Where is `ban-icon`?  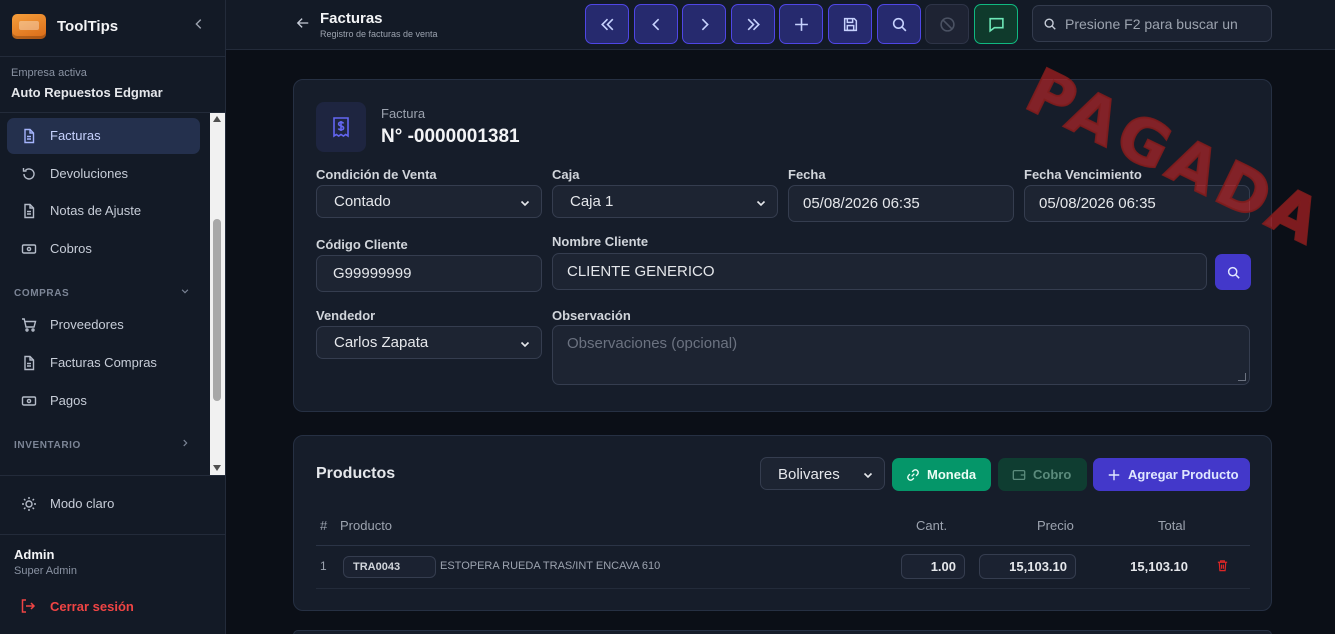 ban-icon is located at coordinates (947, 24).